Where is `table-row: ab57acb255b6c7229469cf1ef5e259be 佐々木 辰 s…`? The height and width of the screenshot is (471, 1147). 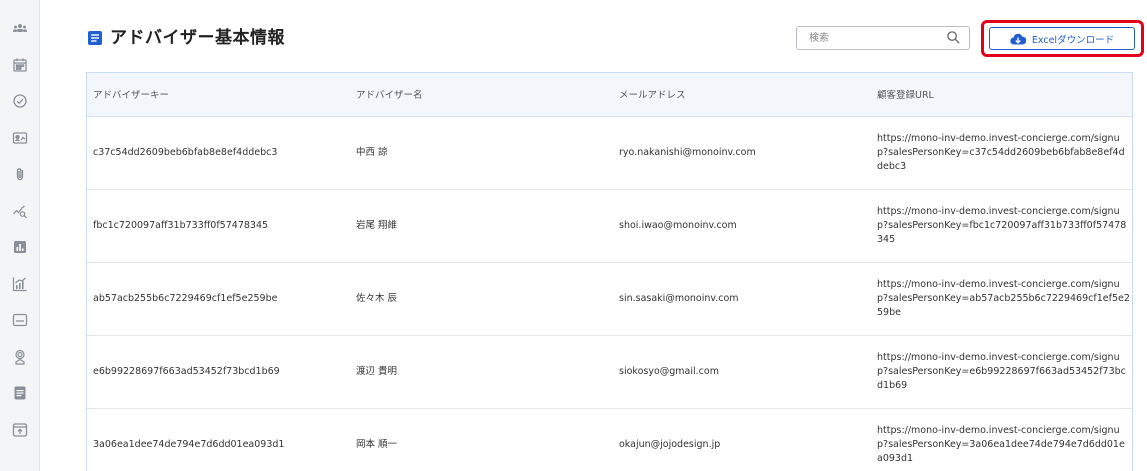
table-row: ab57acb255b6c7229469cf1ef5e259be 佐々木 辰 s… is located at coordinates (609, 298).